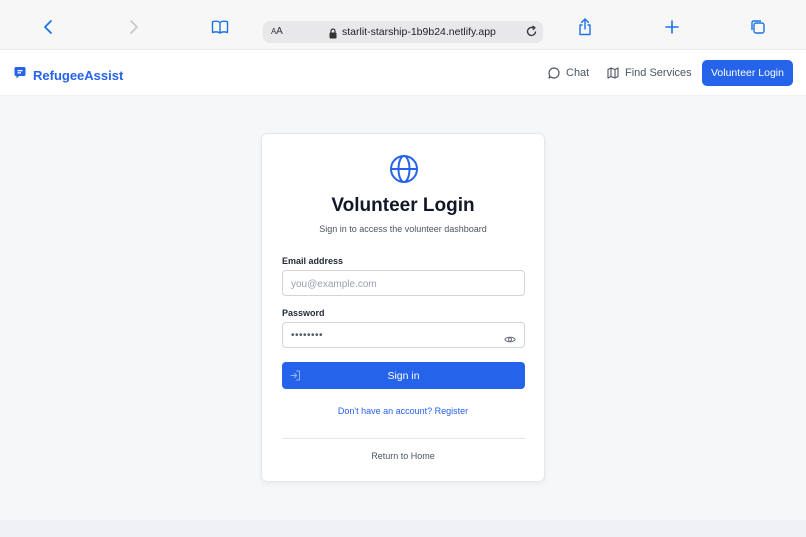 This screenshot has width=806, height=537. What do you see at coordinates (403, 411) in the screenshot?
I see `register-link: Don't have an account? Register` at bounding box center [403, 411].